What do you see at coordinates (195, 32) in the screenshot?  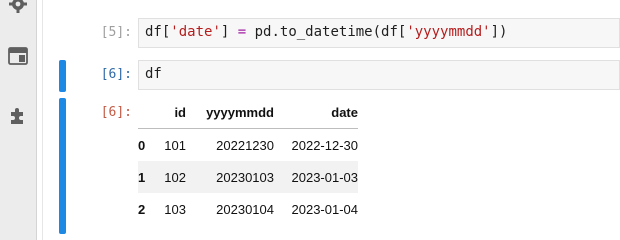 I see `code-token: 'date'` at bounding box center [195, 32].